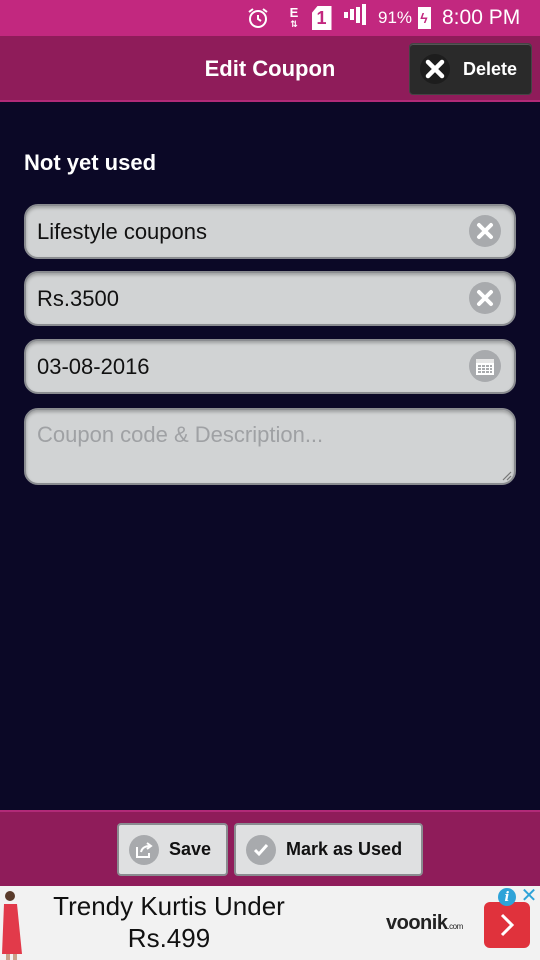 This screenshot has width=540, height=960. What do you see at coordinates (270, 231) in the screenshot?
I see `coupon-name-field: Lifestyle coupons` at bounding box center [270, 231].